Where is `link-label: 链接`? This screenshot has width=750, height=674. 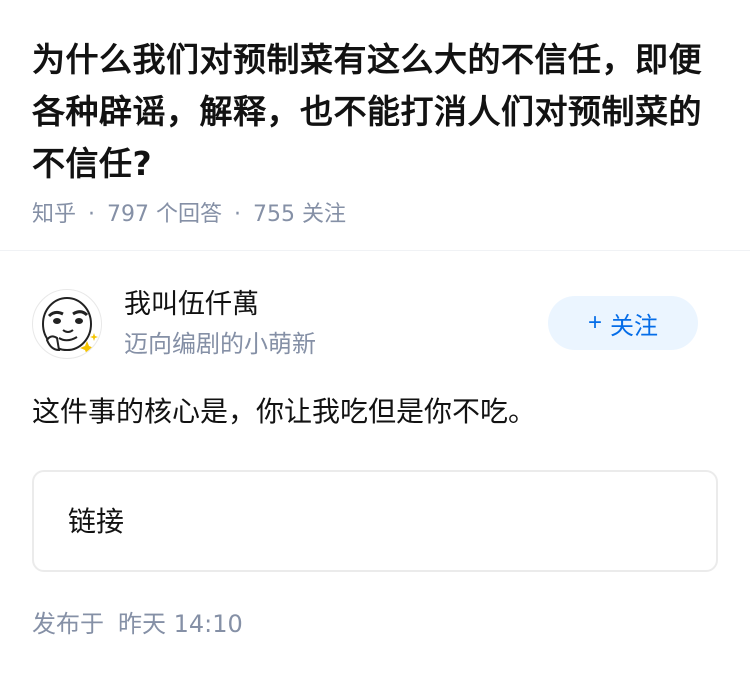 link-label: 链接 is located at coordinates (96, 521).